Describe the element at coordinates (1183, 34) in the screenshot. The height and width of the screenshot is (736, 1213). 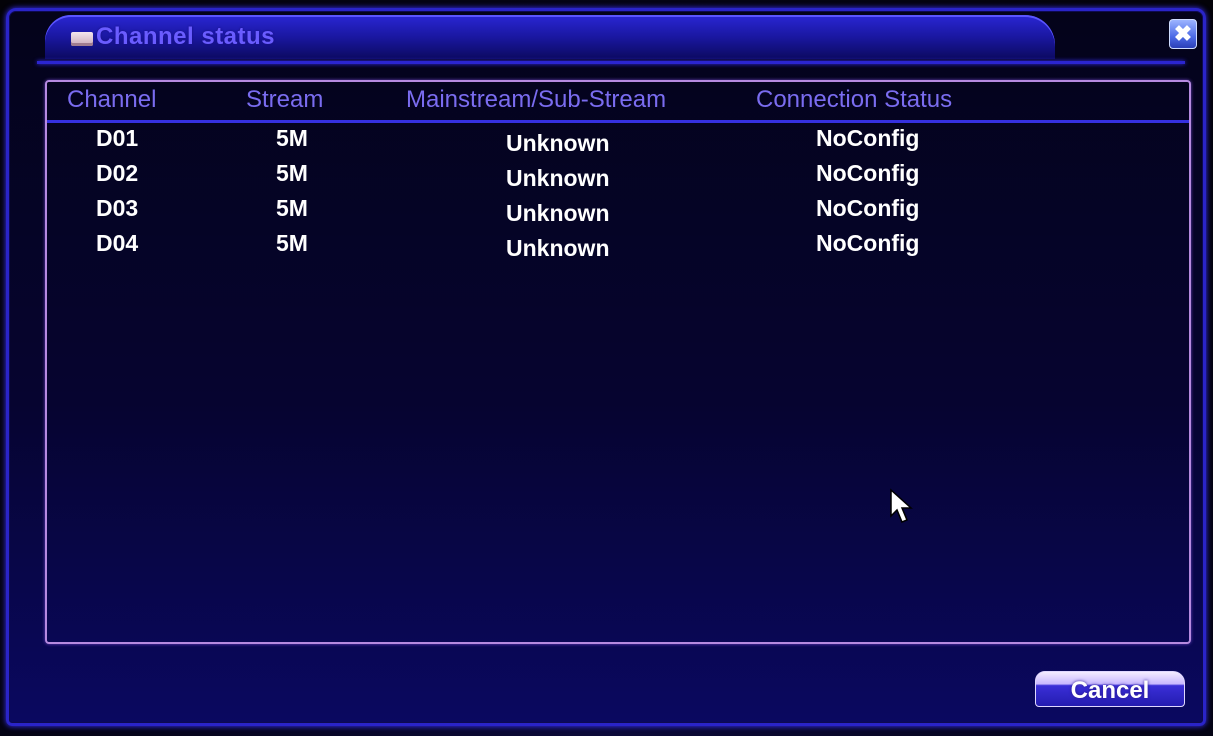
I see `close-button: ✖` at that location.